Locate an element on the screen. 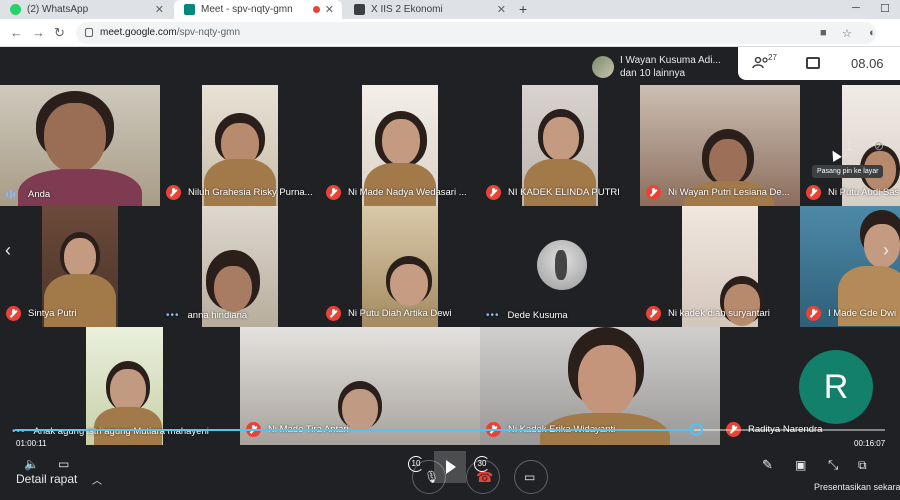 The image size is (900, 500). back-arrow-icon: ← is located at coordinates (16, 32).